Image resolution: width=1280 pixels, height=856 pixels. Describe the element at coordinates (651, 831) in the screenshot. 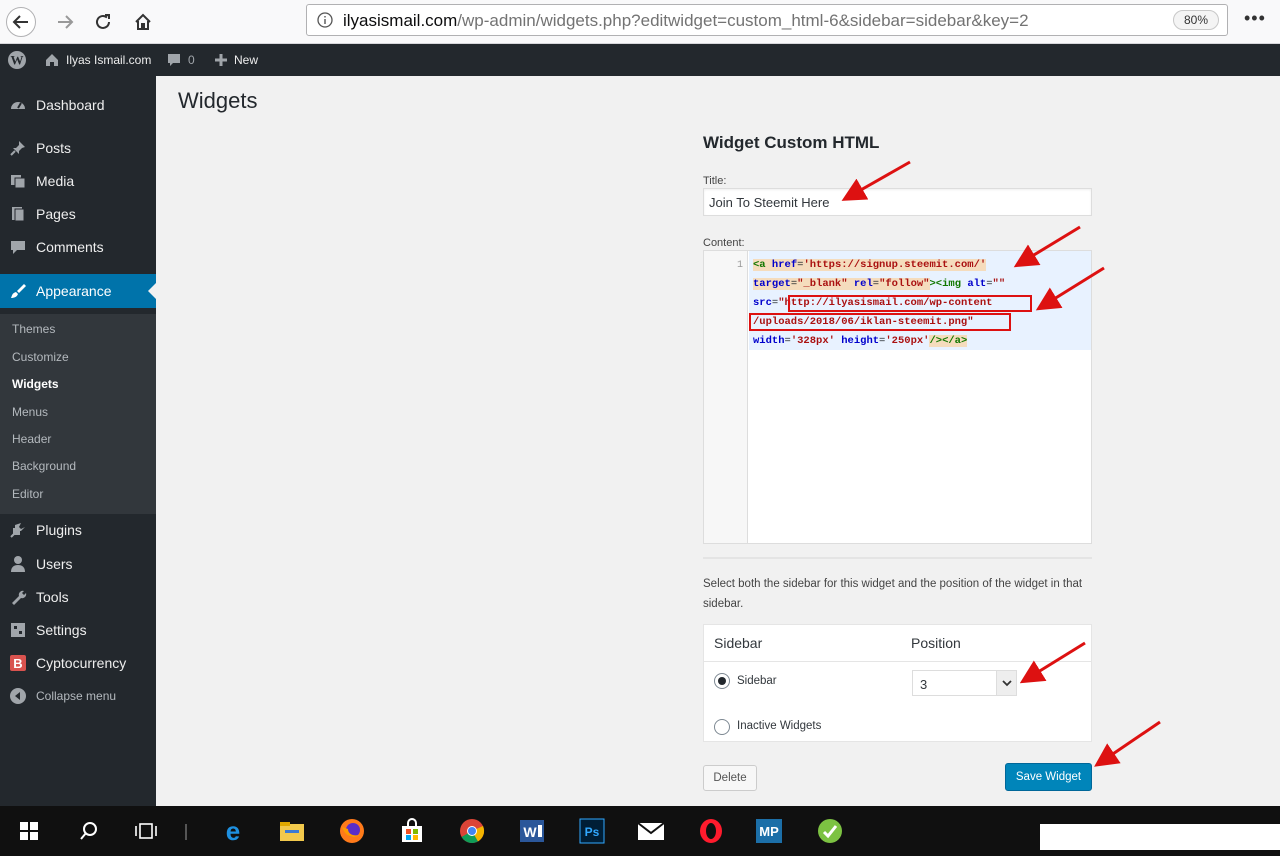

I see `mail-icon` at that location.